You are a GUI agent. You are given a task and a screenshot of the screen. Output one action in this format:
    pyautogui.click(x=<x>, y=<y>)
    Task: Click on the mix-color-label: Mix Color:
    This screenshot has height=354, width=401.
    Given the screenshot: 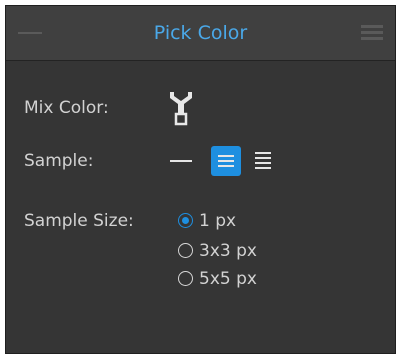 What is the action you would take?
    pyautogui.click(x=66, y=108)
    